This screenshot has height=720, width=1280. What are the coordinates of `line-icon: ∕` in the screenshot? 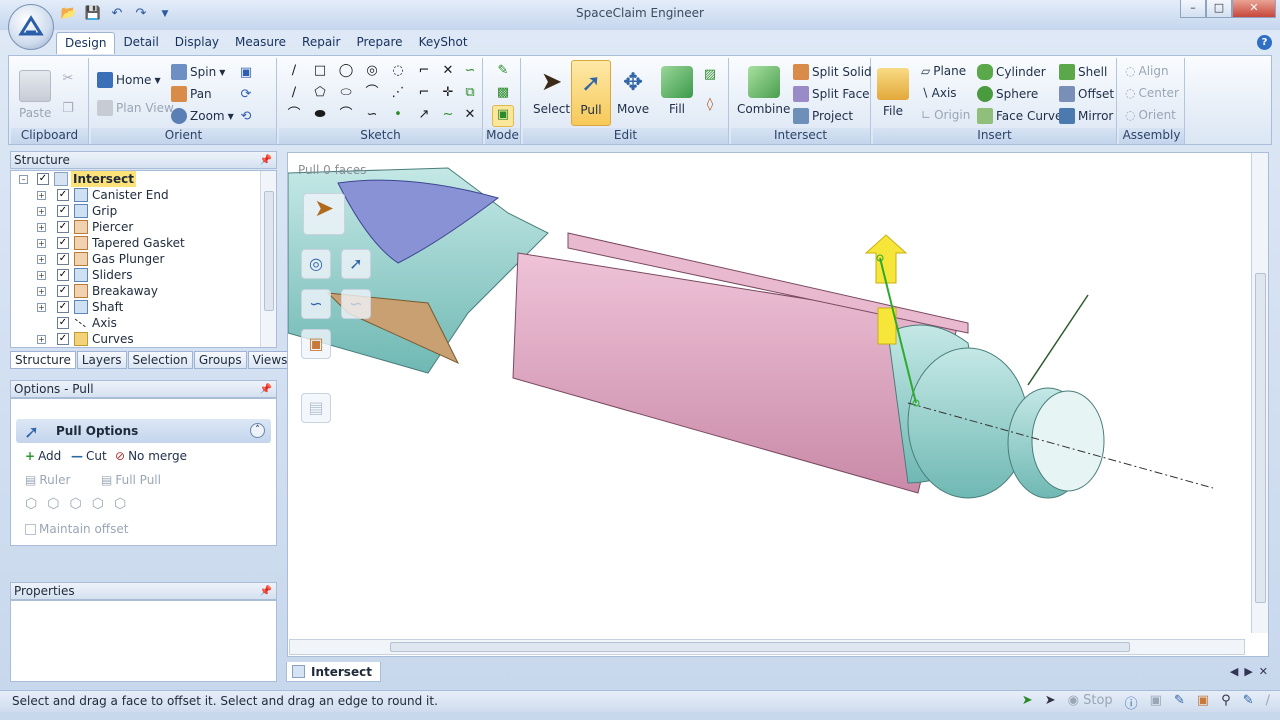 It's located at (294, 71).